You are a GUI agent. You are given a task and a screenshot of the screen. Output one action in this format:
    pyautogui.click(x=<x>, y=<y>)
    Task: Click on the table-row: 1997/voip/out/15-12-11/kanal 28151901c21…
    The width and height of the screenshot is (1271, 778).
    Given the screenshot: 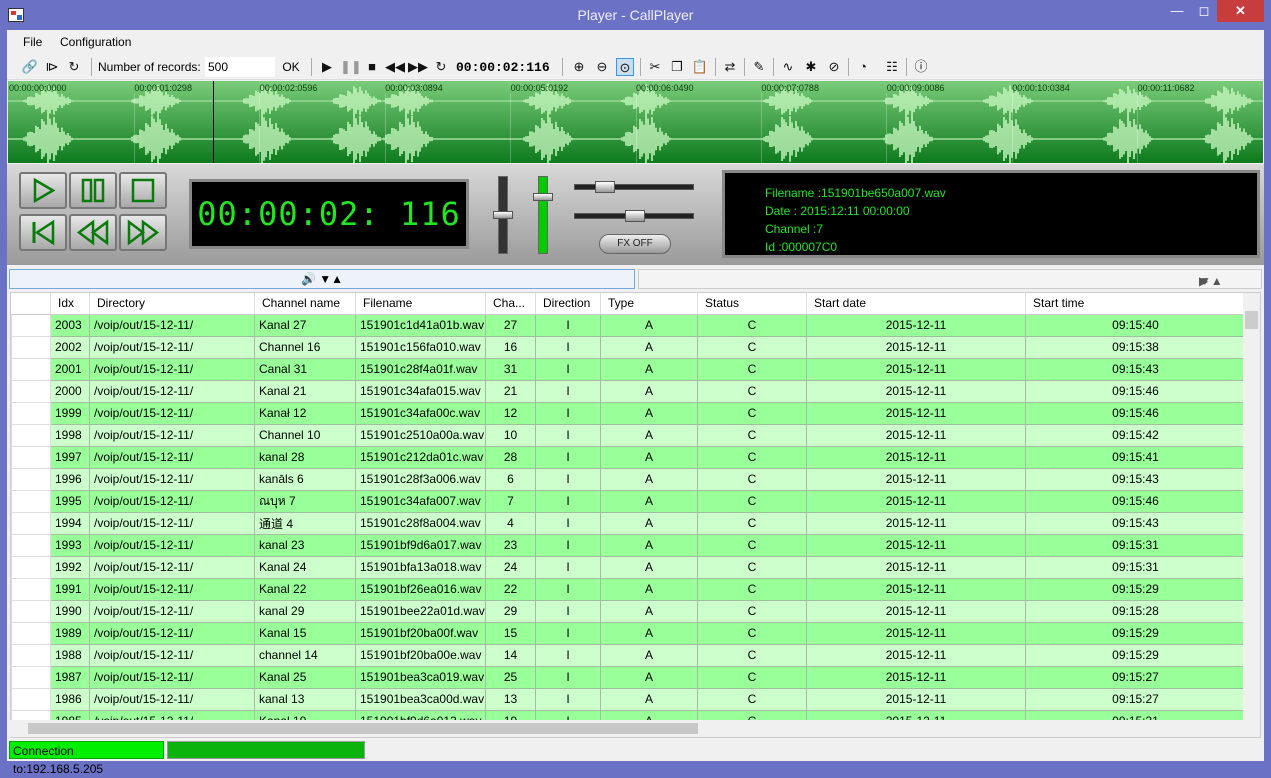 What is the action you would take?
    pyautogui.click(x=629, y=457)
    